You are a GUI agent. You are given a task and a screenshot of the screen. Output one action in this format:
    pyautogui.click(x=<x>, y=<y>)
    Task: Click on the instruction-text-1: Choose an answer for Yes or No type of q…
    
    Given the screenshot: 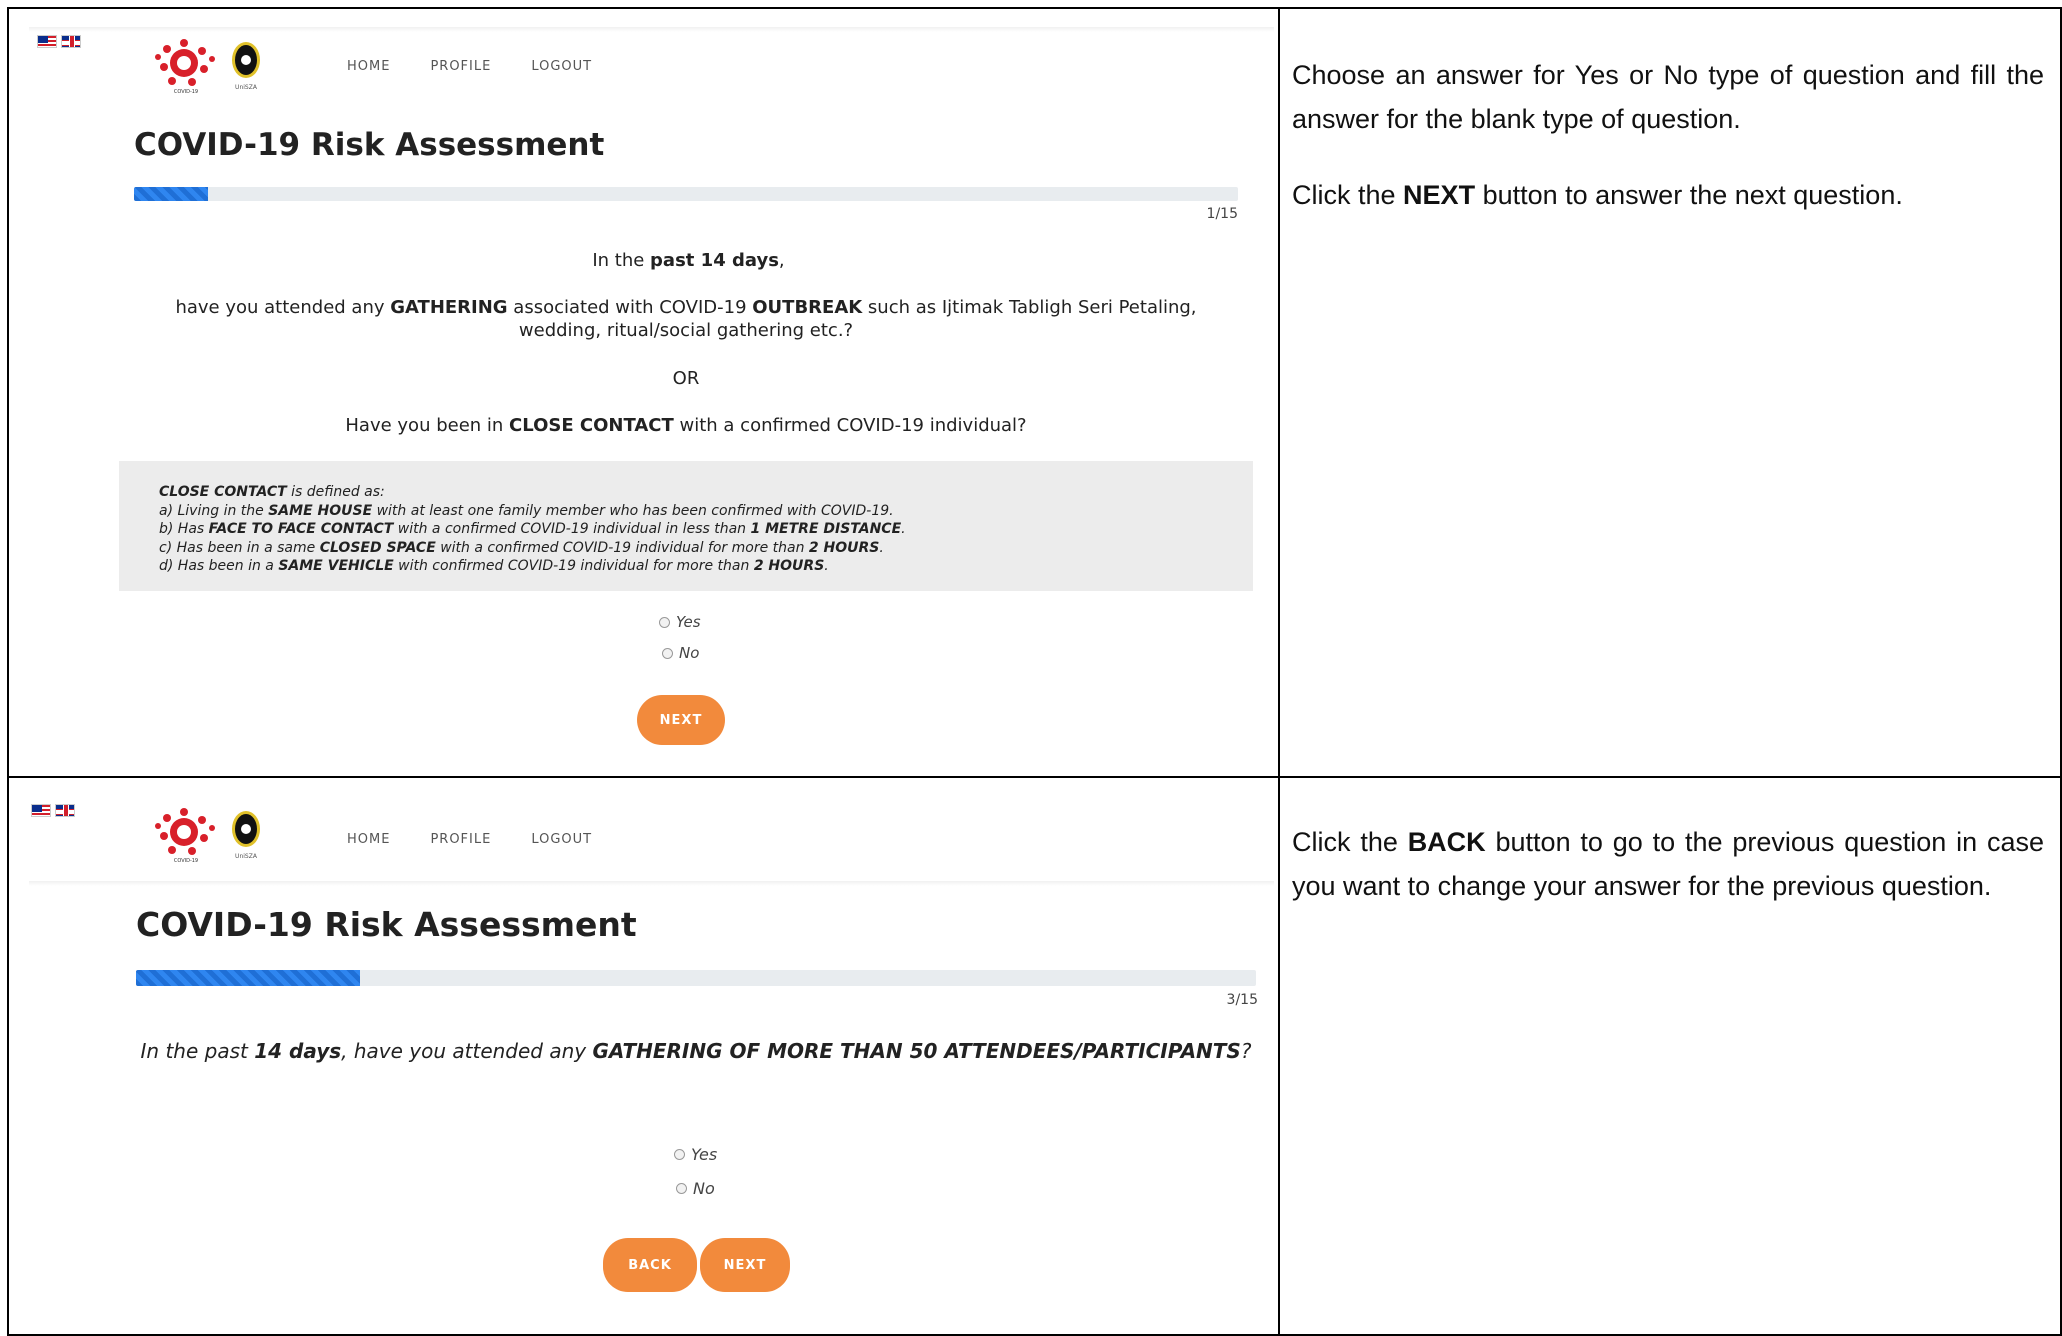 What is the action you would take?
    pyautogui.click(x=1668, y=135)
    